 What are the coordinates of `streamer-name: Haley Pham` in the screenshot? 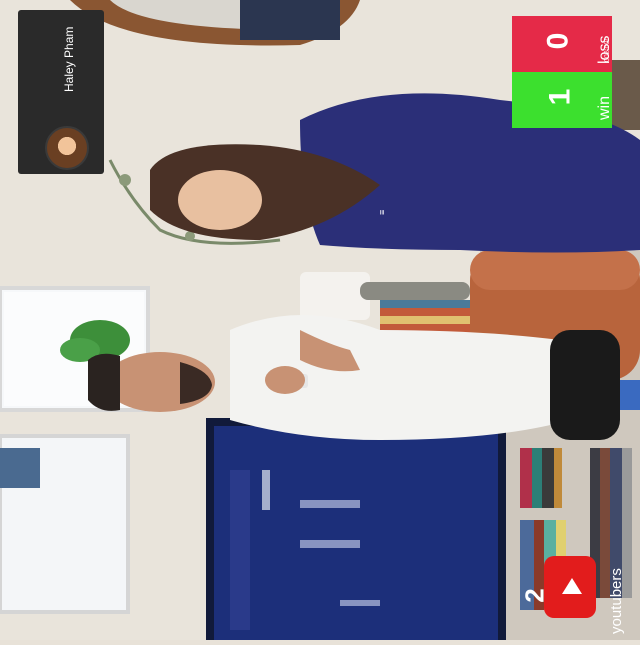 It's located at (69, 59).